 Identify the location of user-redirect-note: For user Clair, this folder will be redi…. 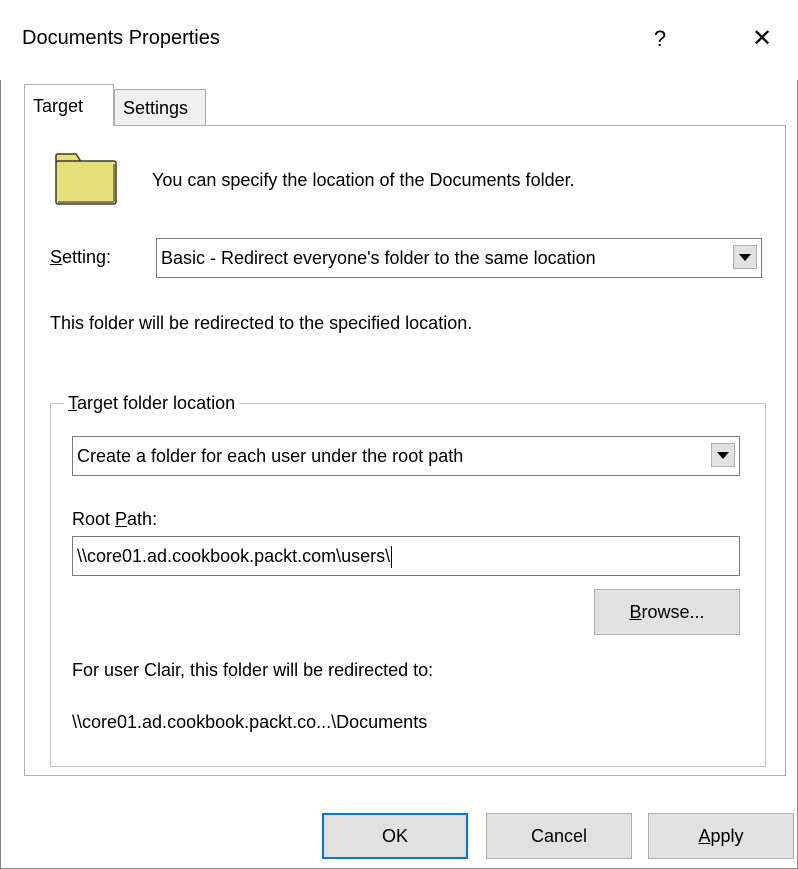
(253, 670).